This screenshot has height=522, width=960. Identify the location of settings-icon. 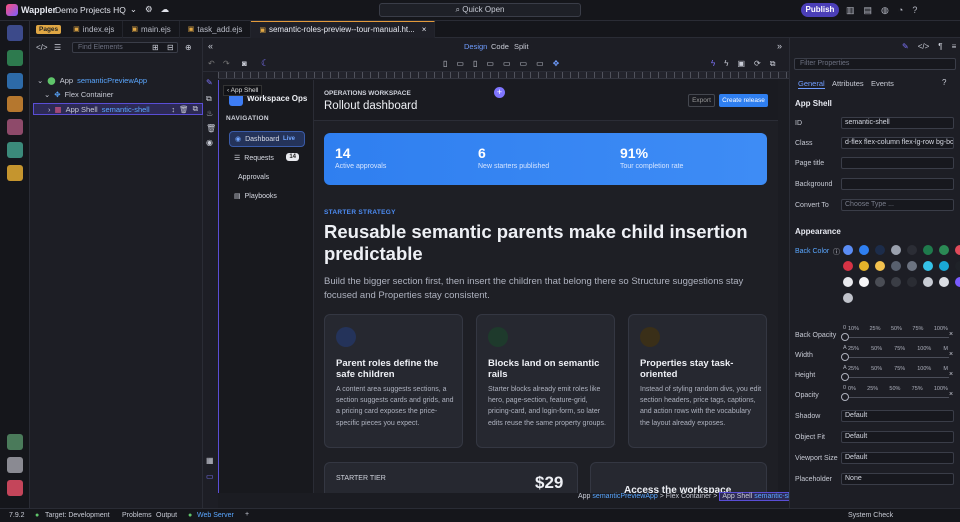
(15, 465).